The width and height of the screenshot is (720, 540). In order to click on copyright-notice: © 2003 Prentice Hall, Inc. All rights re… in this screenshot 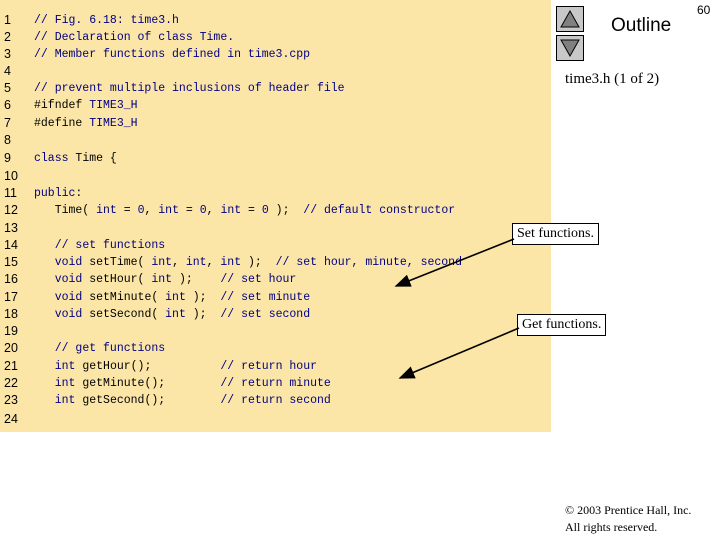, I will do `click(628, 519)`.